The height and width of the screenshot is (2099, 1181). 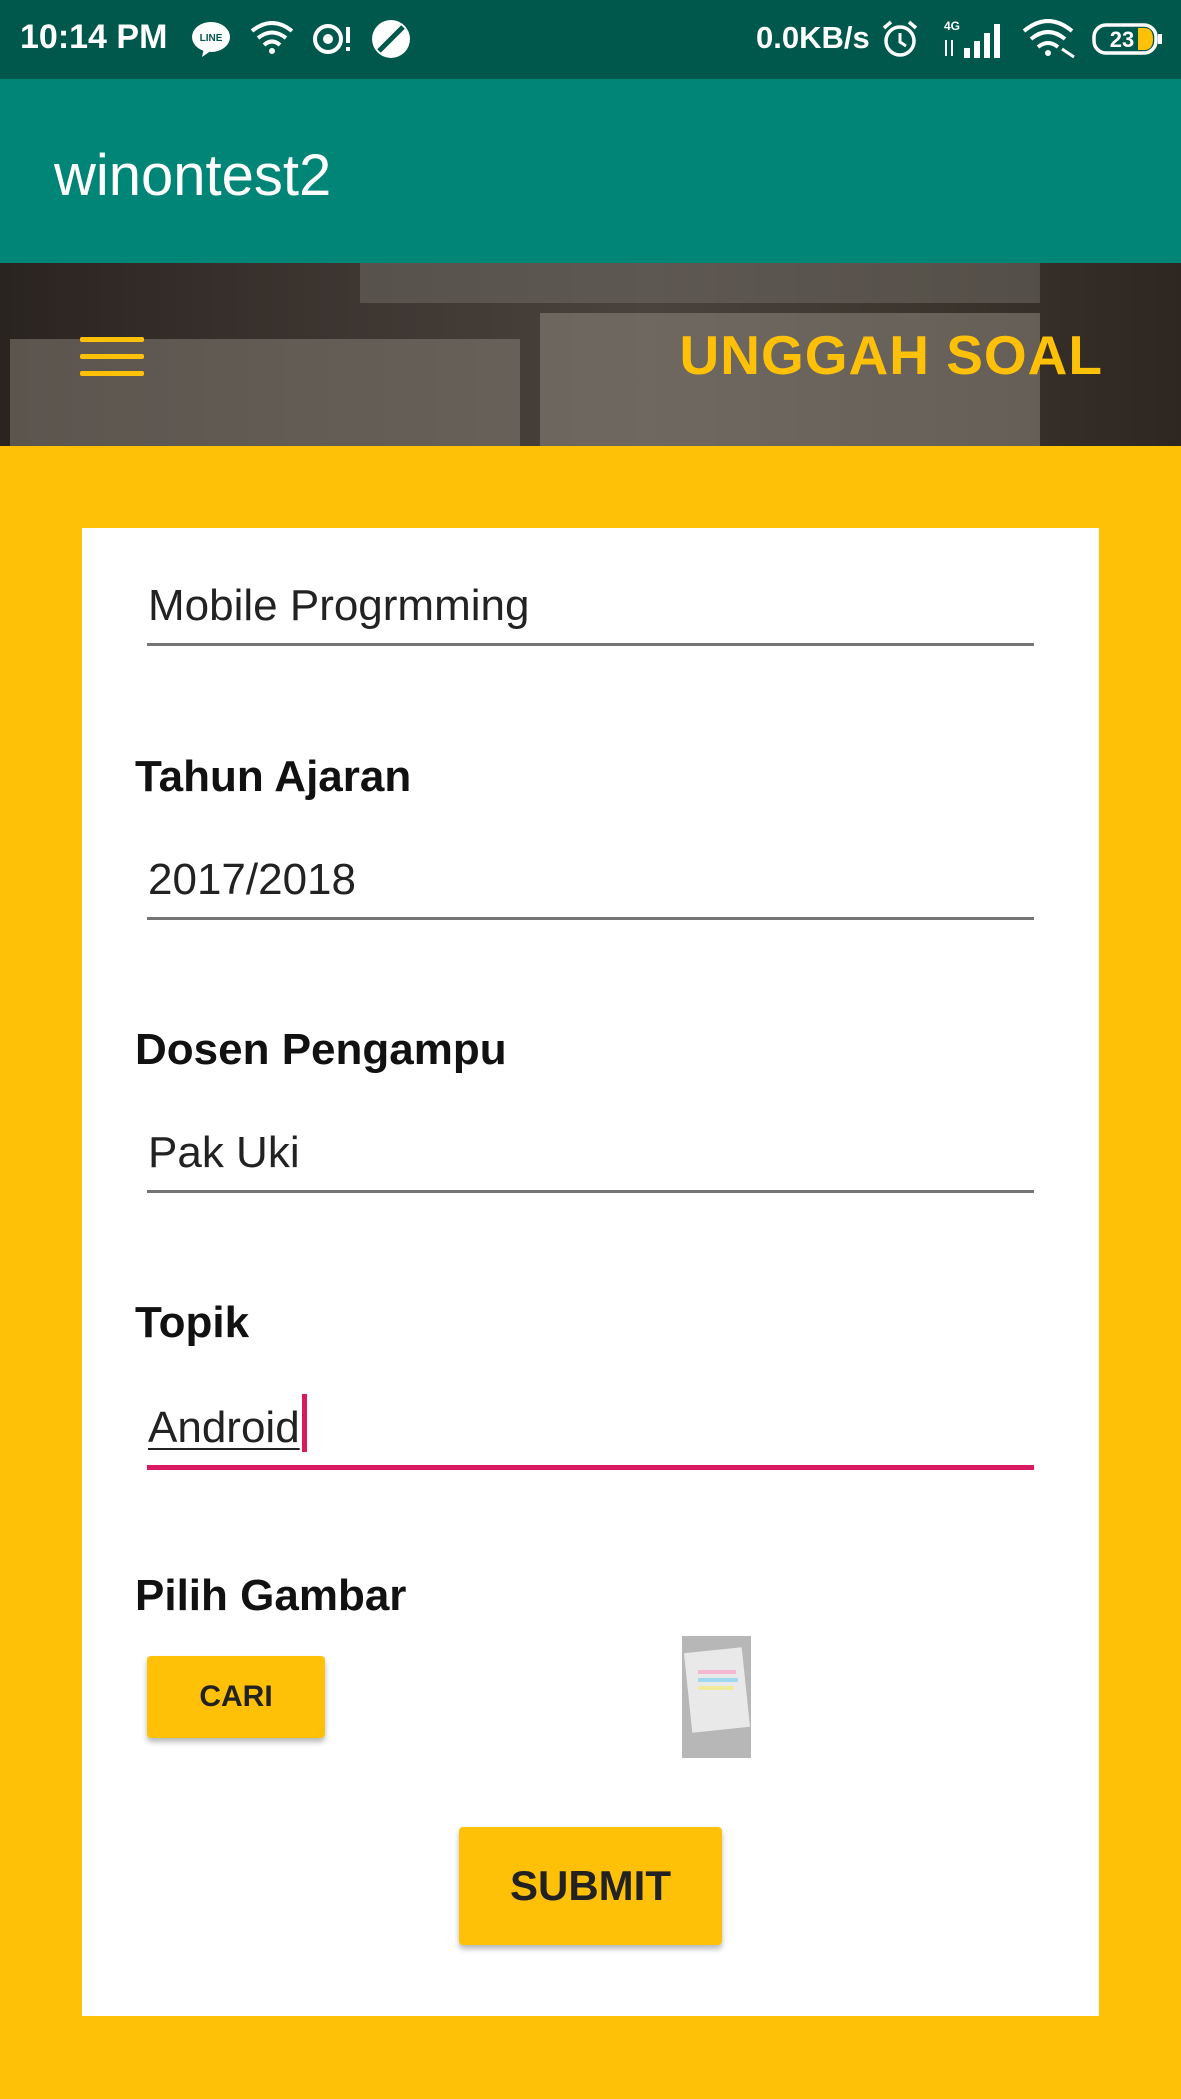 I want to click on signal-4g-label: 4G, so click(x=952, y=26).